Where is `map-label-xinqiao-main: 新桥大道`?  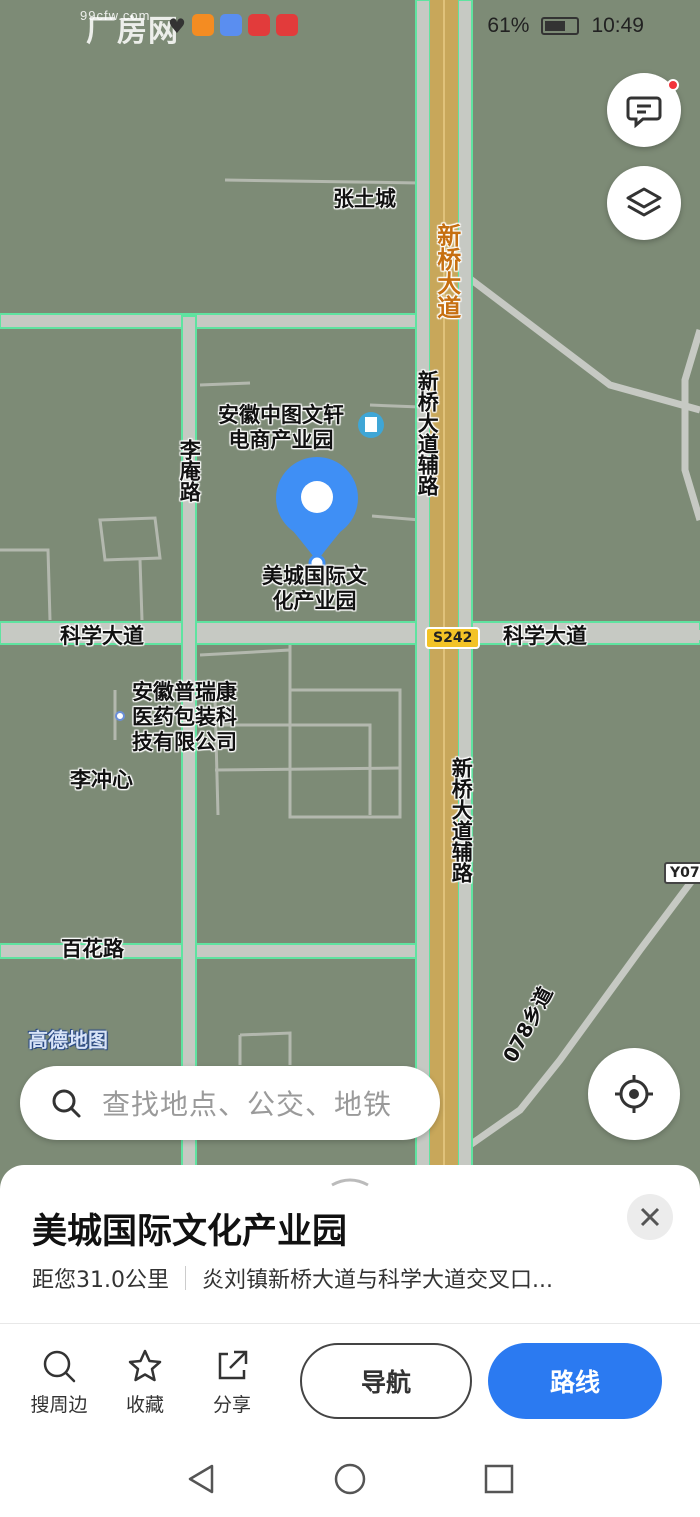
map-label-xinqiao-main: 新桥大道 is located at coordinates (446, 271).